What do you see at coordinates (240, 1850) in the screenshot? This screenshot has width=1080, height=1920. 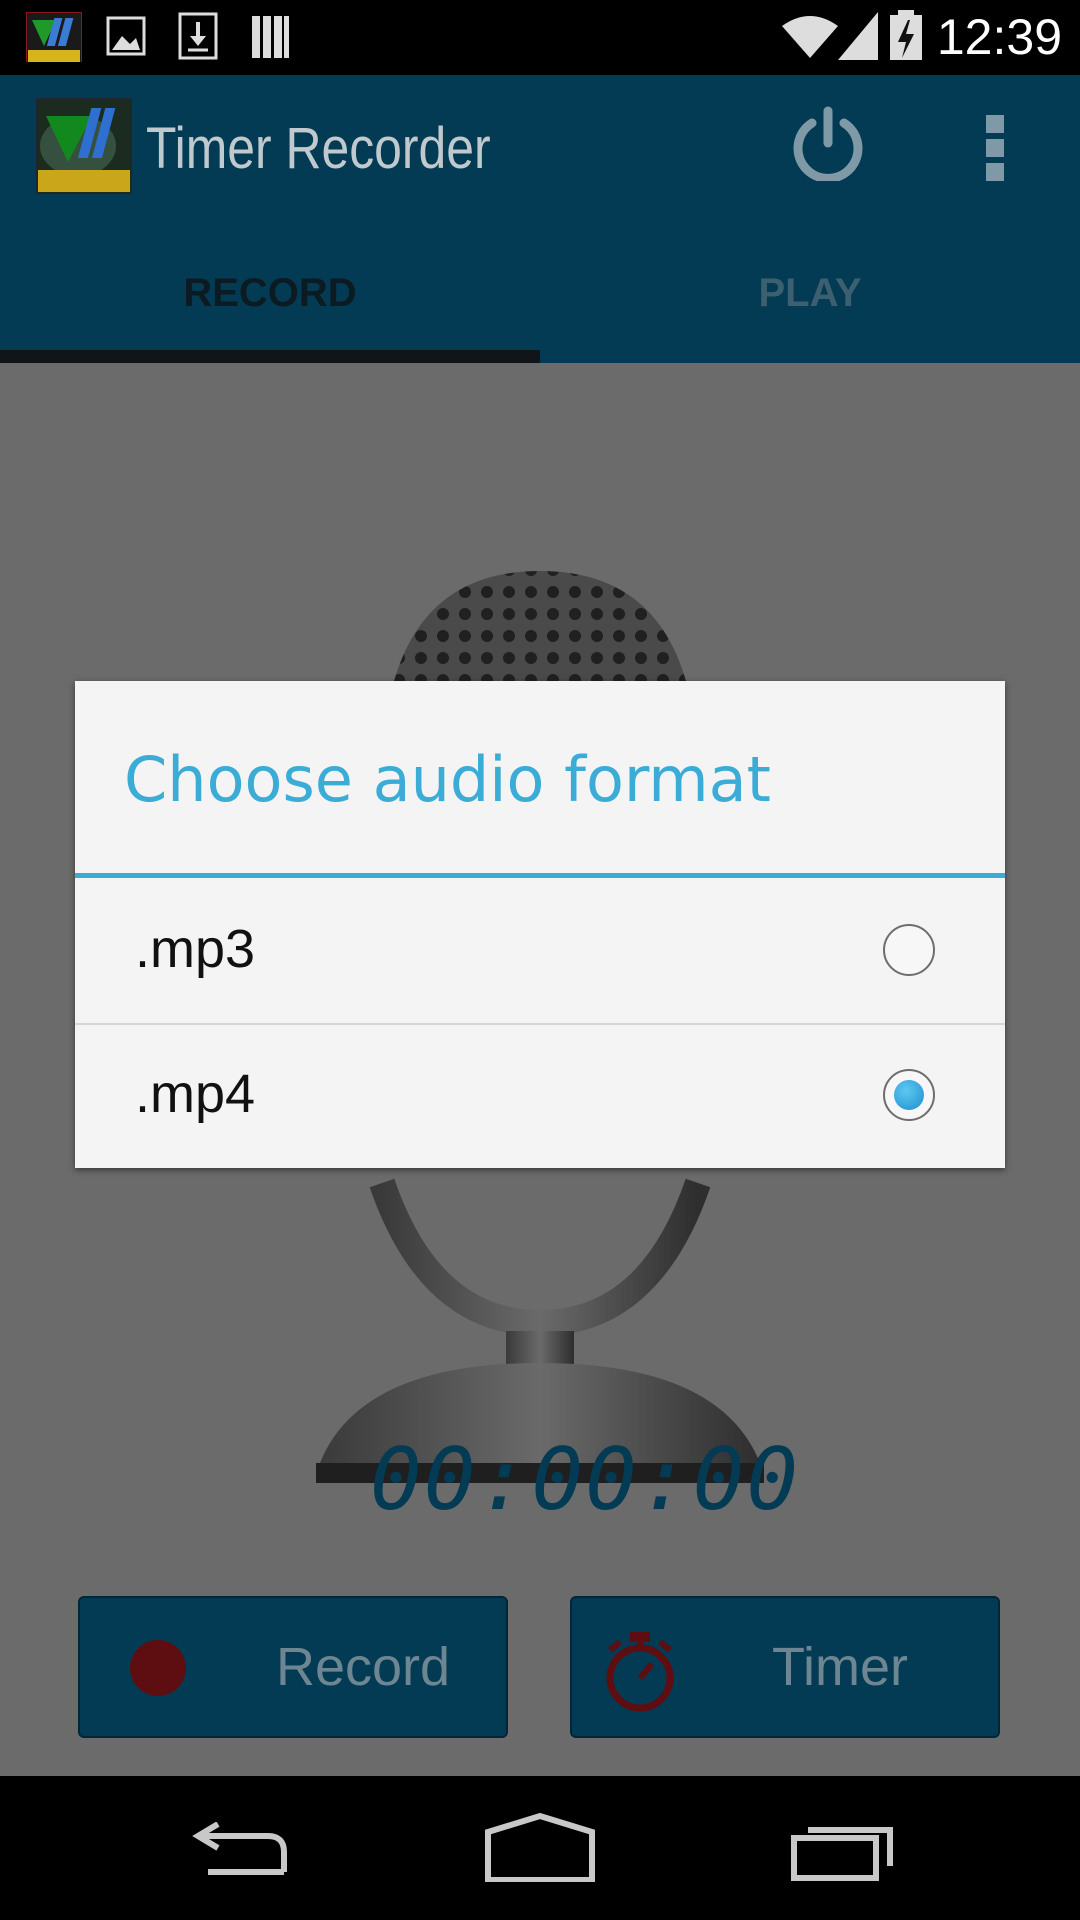 I see `back-icon` at bounding box center [240, 1850].